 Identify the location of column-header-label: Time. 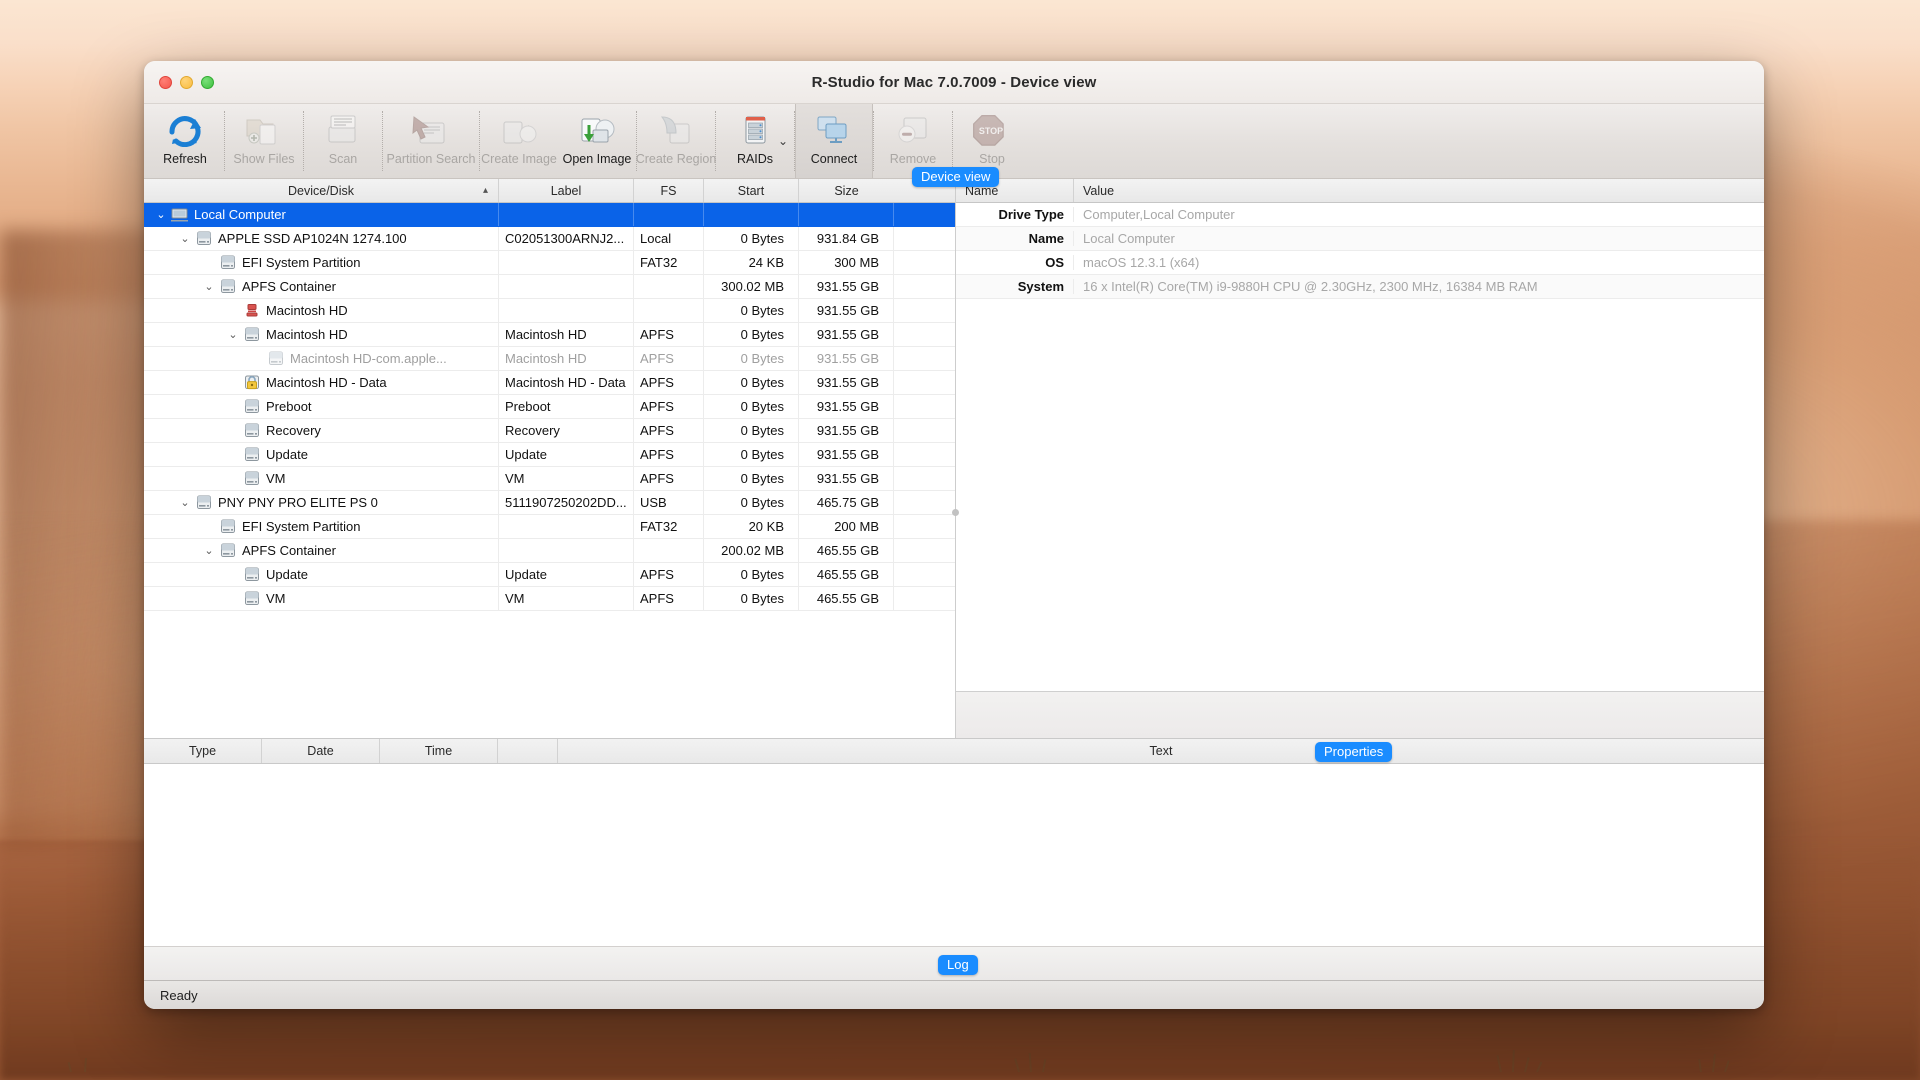
(438, 751).